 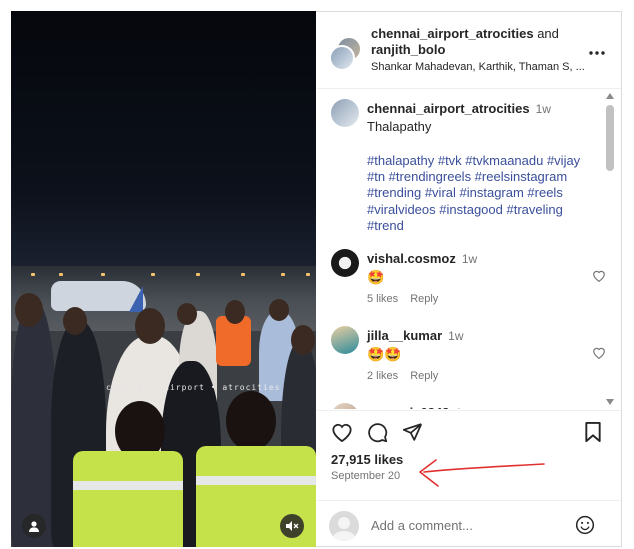 I want to click on comment-username: jilla__kumar 1w, so click(x=415, y=335).